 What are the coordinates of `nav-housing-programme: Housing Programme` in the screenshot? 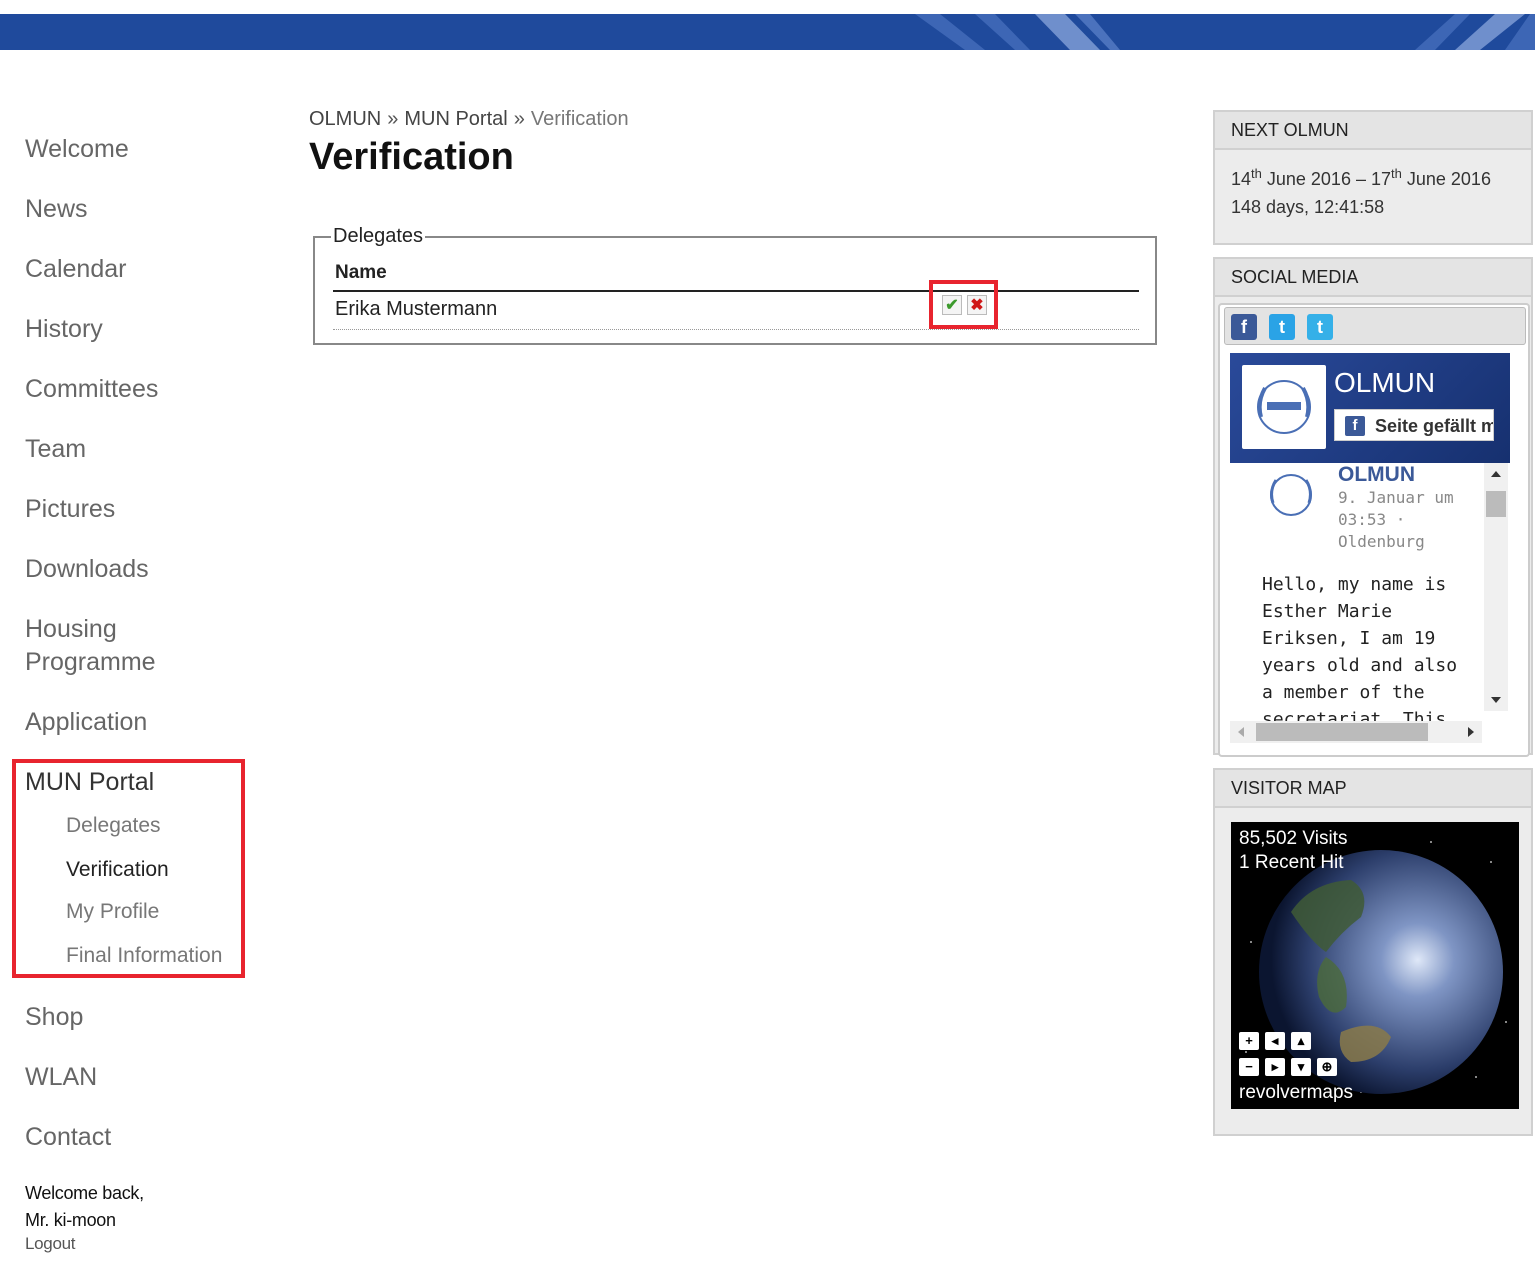 It's located at (90, 646).